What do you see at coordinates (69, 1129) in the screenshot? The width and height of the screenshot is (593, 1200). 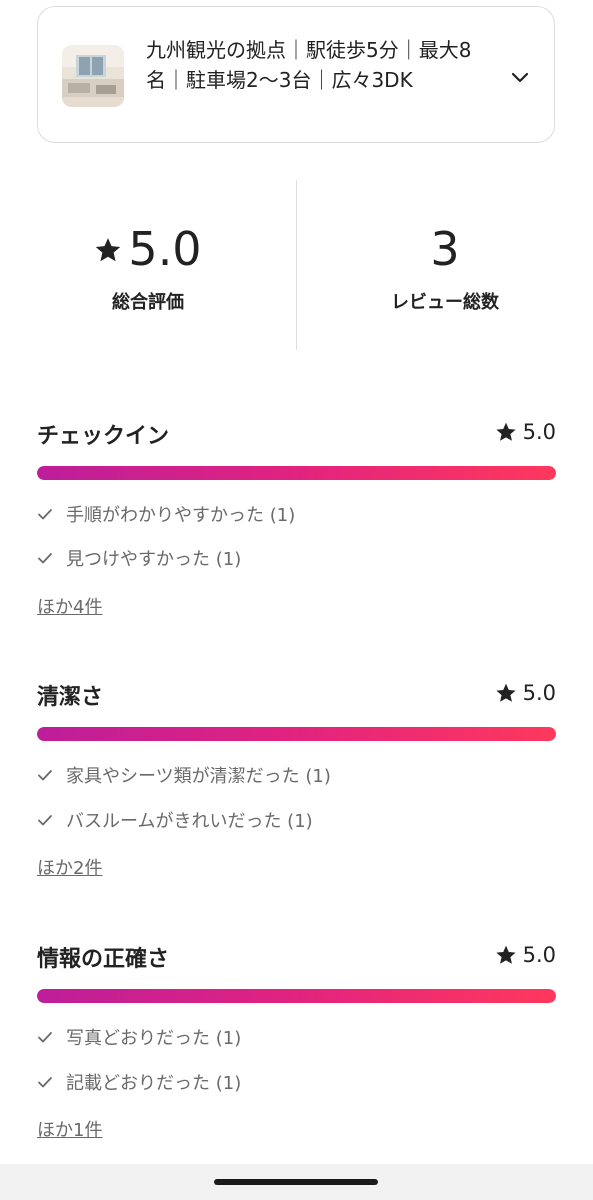 I see `show-more-link: ほか1件` at bounding box center [69, 1129].